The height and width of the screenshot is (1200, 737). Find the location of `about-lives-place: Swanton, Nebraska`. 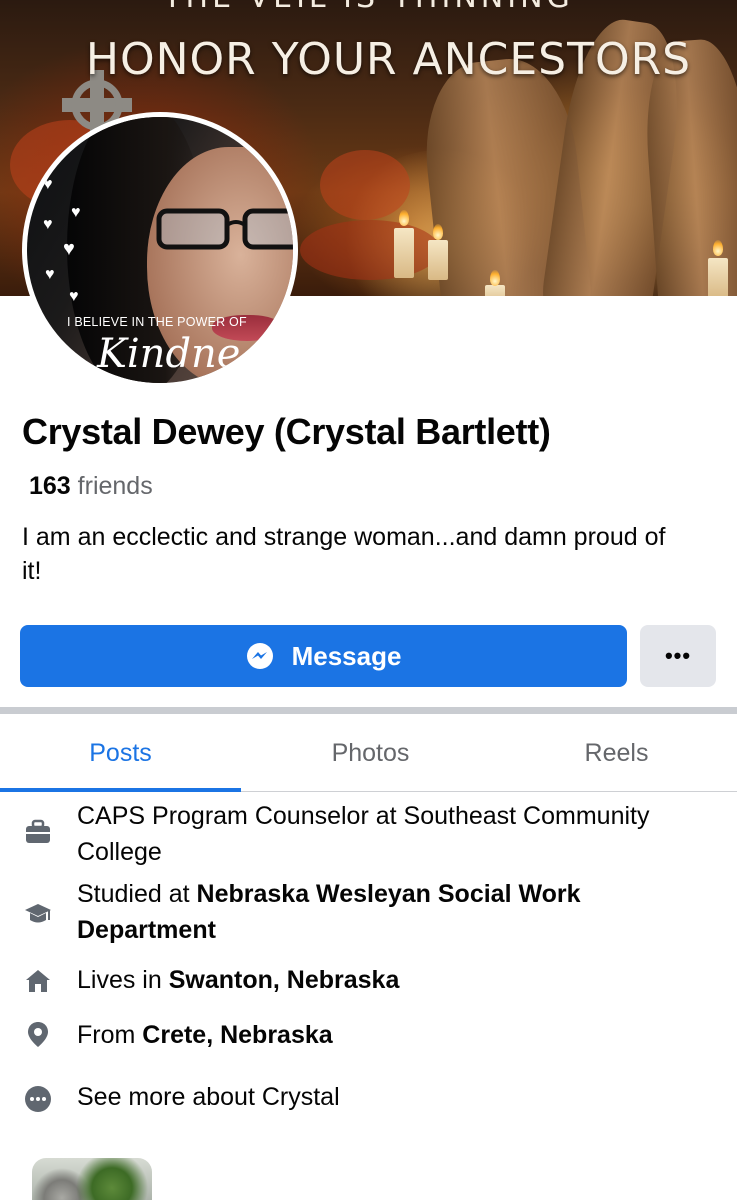

about-lives-place: Swanton, Nebraska is located at coordinates (284, 980).